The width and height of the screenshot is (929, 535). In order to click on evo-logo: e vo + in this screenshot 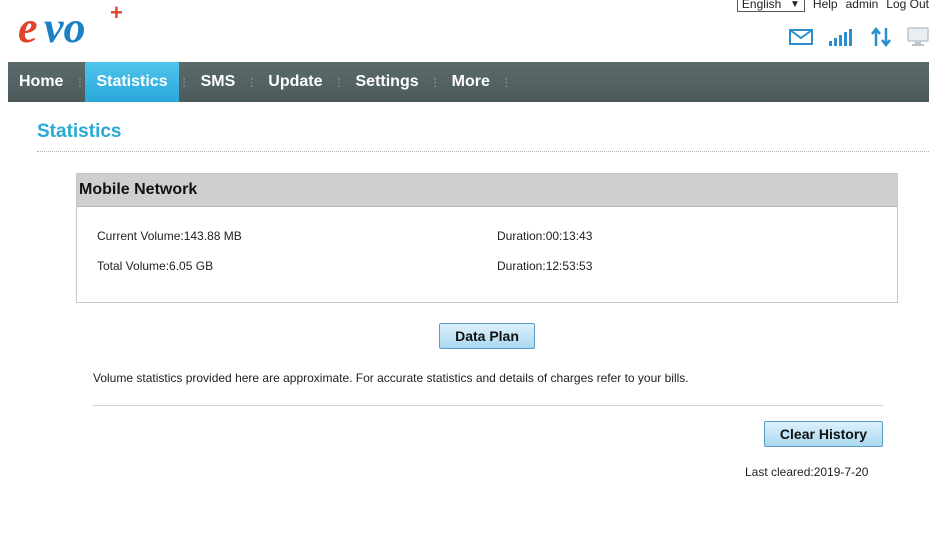, I will do `click(78, 26)`.